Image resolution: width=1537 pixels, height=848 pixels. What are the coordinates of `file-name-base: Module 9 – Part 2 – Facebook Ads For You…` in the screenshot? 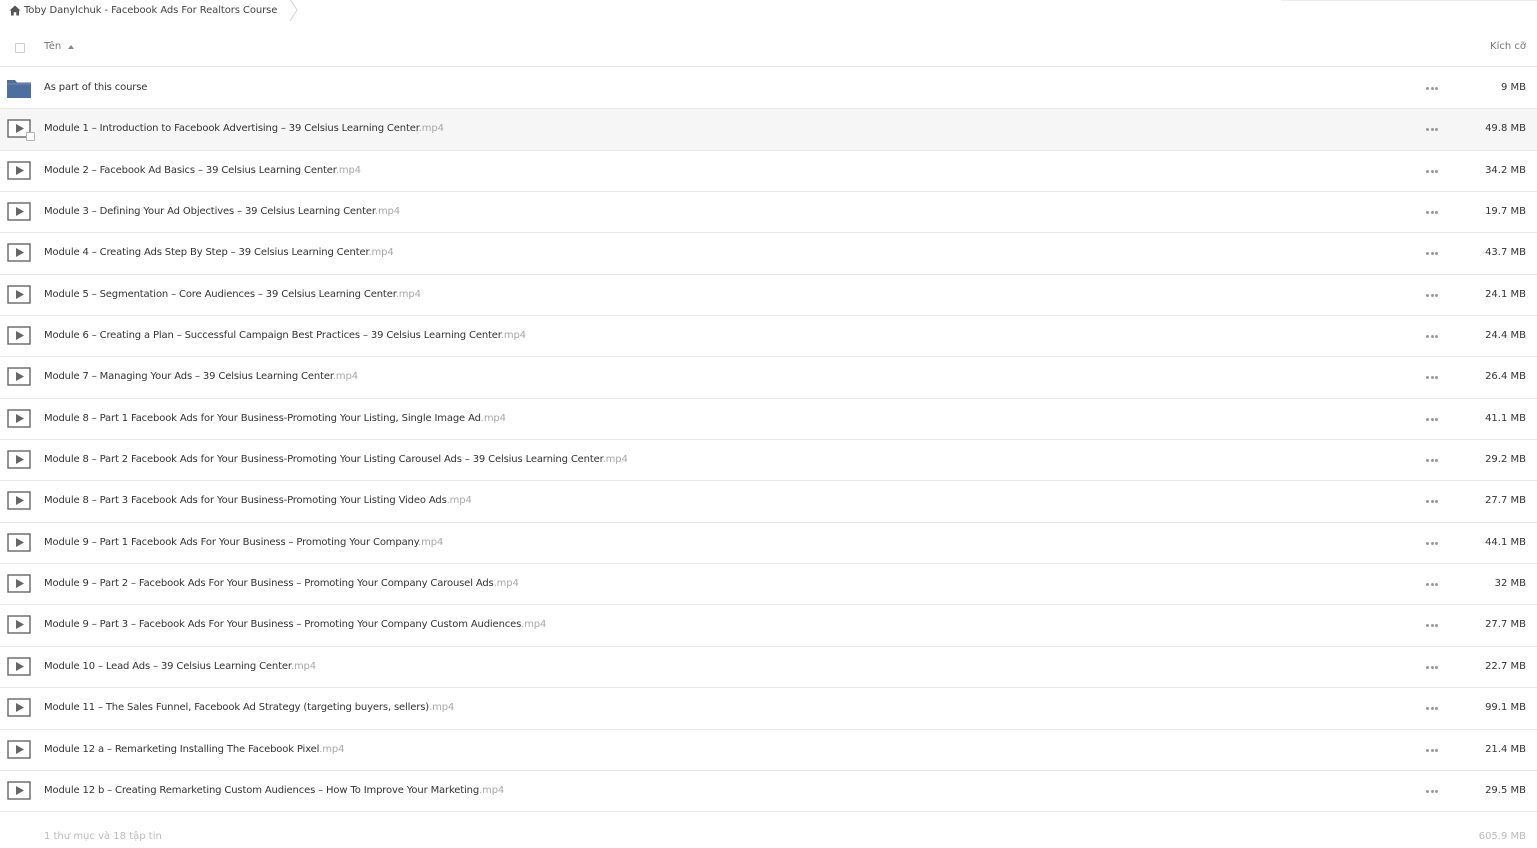 It's located at (269, 584).